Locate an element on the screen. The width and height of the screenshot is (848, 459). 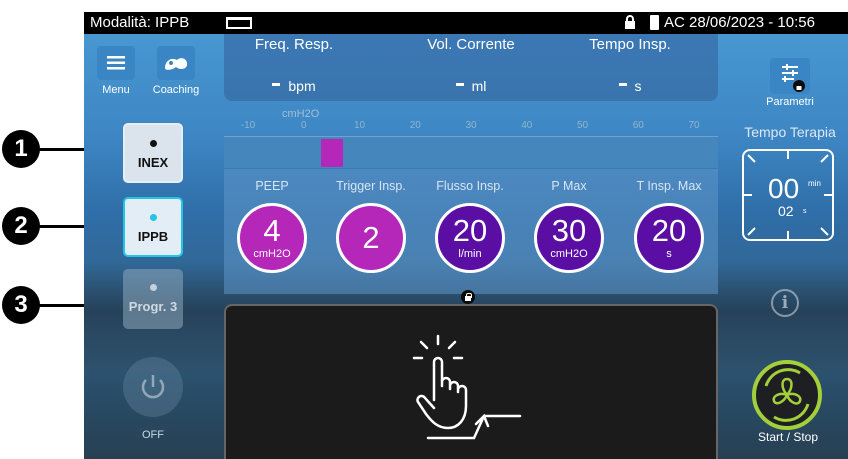
trigger-insp-value: 2 is located at coordinates (371, 237).